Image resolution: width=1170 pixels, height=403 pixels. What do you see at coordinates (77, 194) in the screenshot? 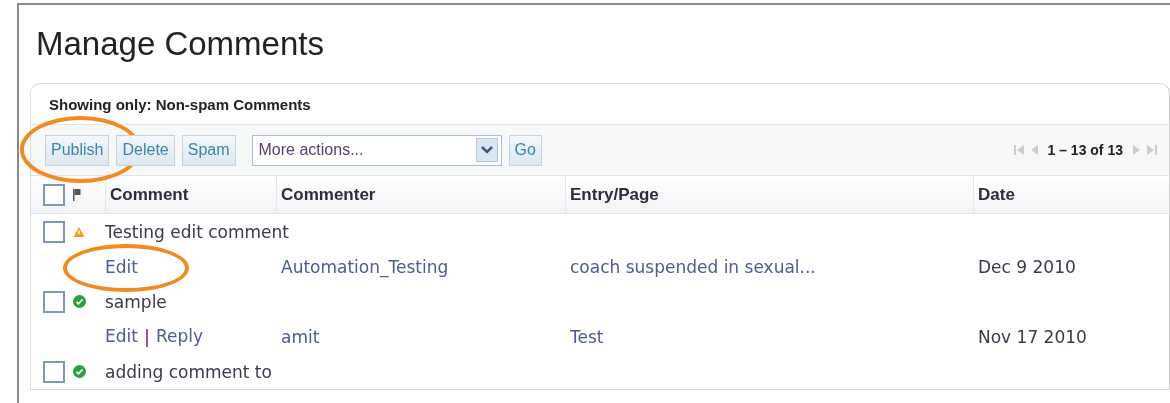
I see `flag-icon` at bounding box center [77, 194].